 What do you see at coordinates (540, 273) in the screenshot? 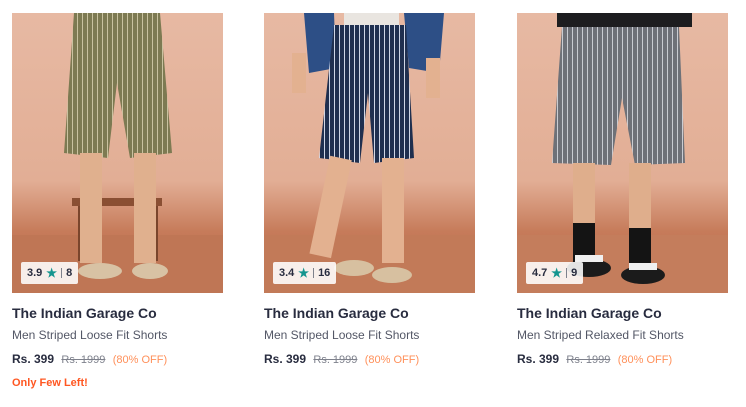
I see `rating-value: 4.7` at bounding box center [540, 273].